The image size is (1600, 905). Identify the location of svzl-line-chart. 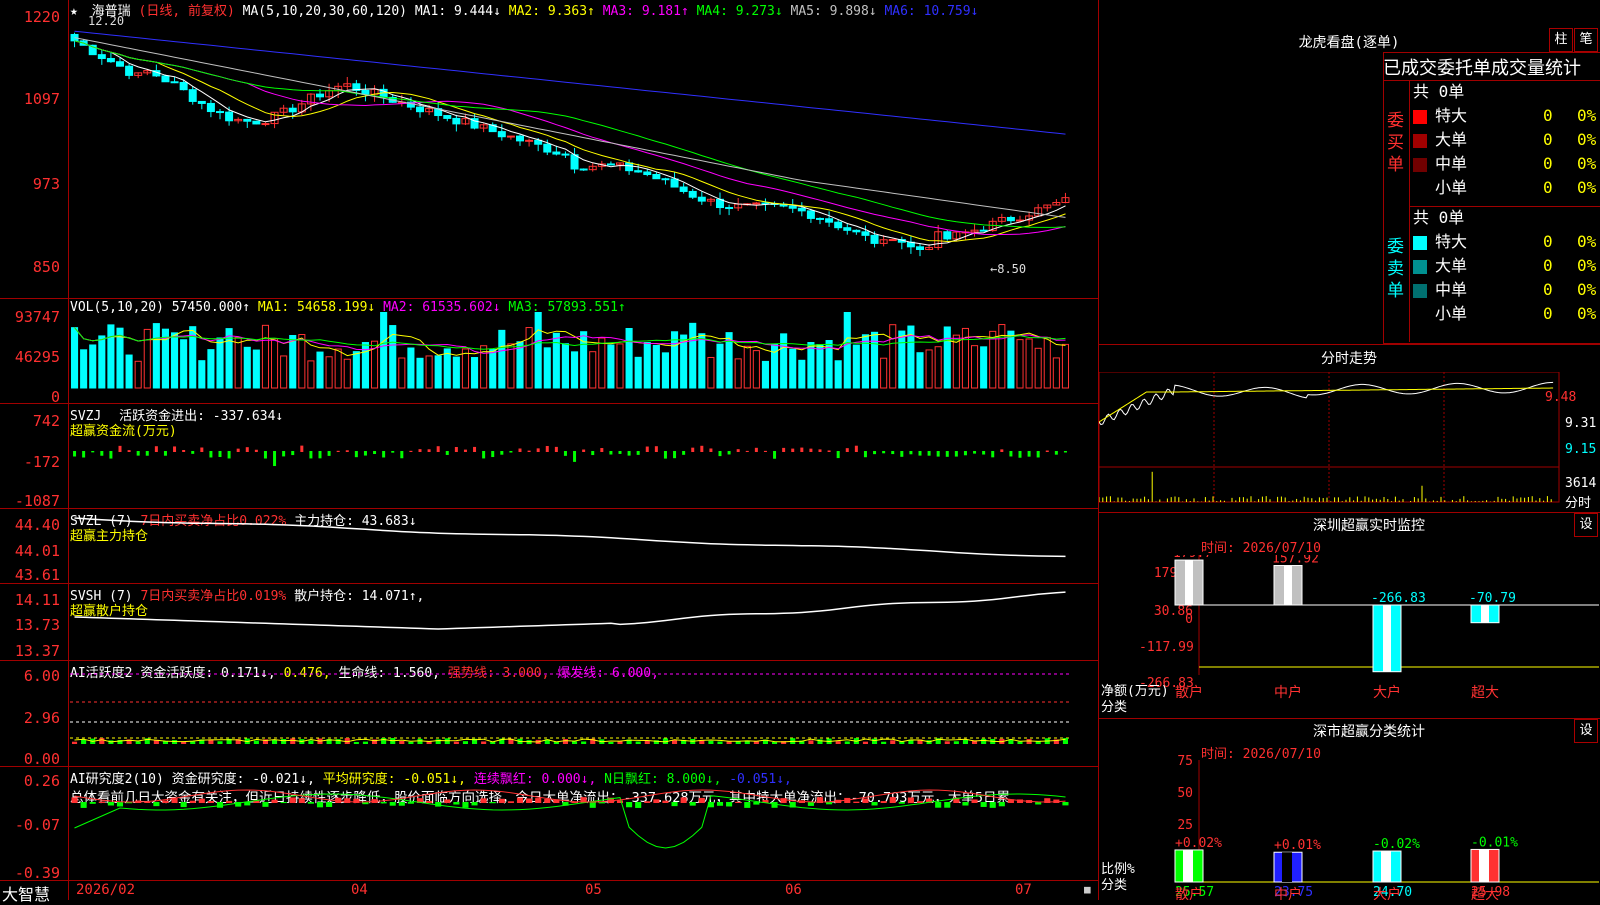
(584, 546).